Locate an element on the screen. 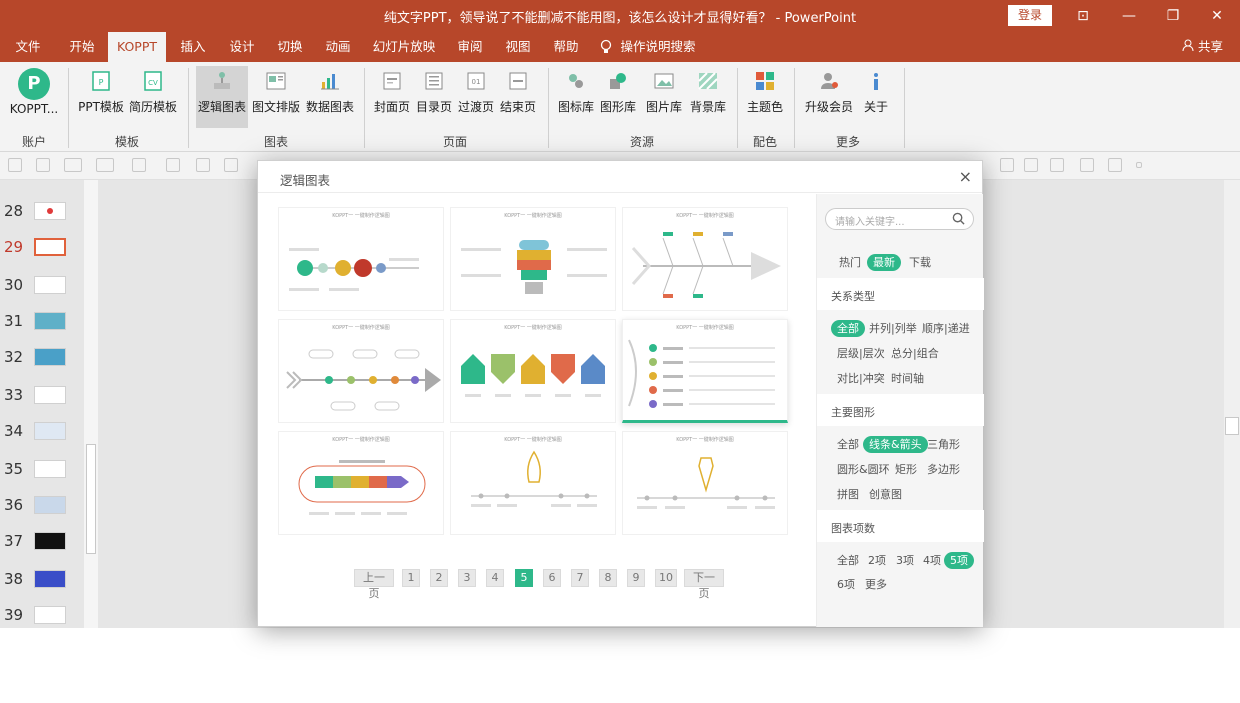 Image resolution: width=1240 pixels, height=703 pixels. transition-page-button: 01 过渡页 is located at coordinates (476, 97).